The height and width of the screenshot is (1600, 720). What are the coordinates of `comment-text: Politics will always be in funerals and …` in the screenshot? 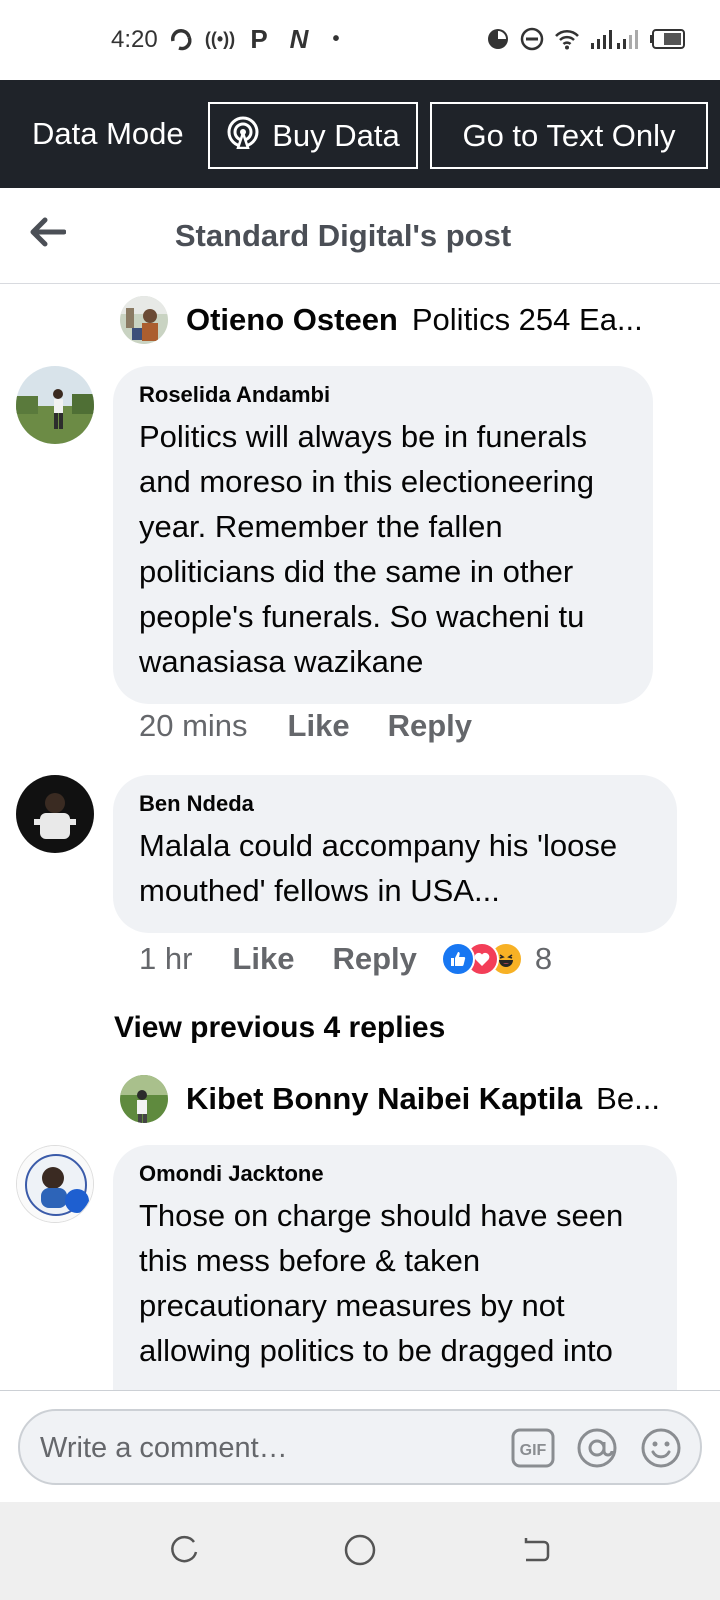 It's located at (366, 549).